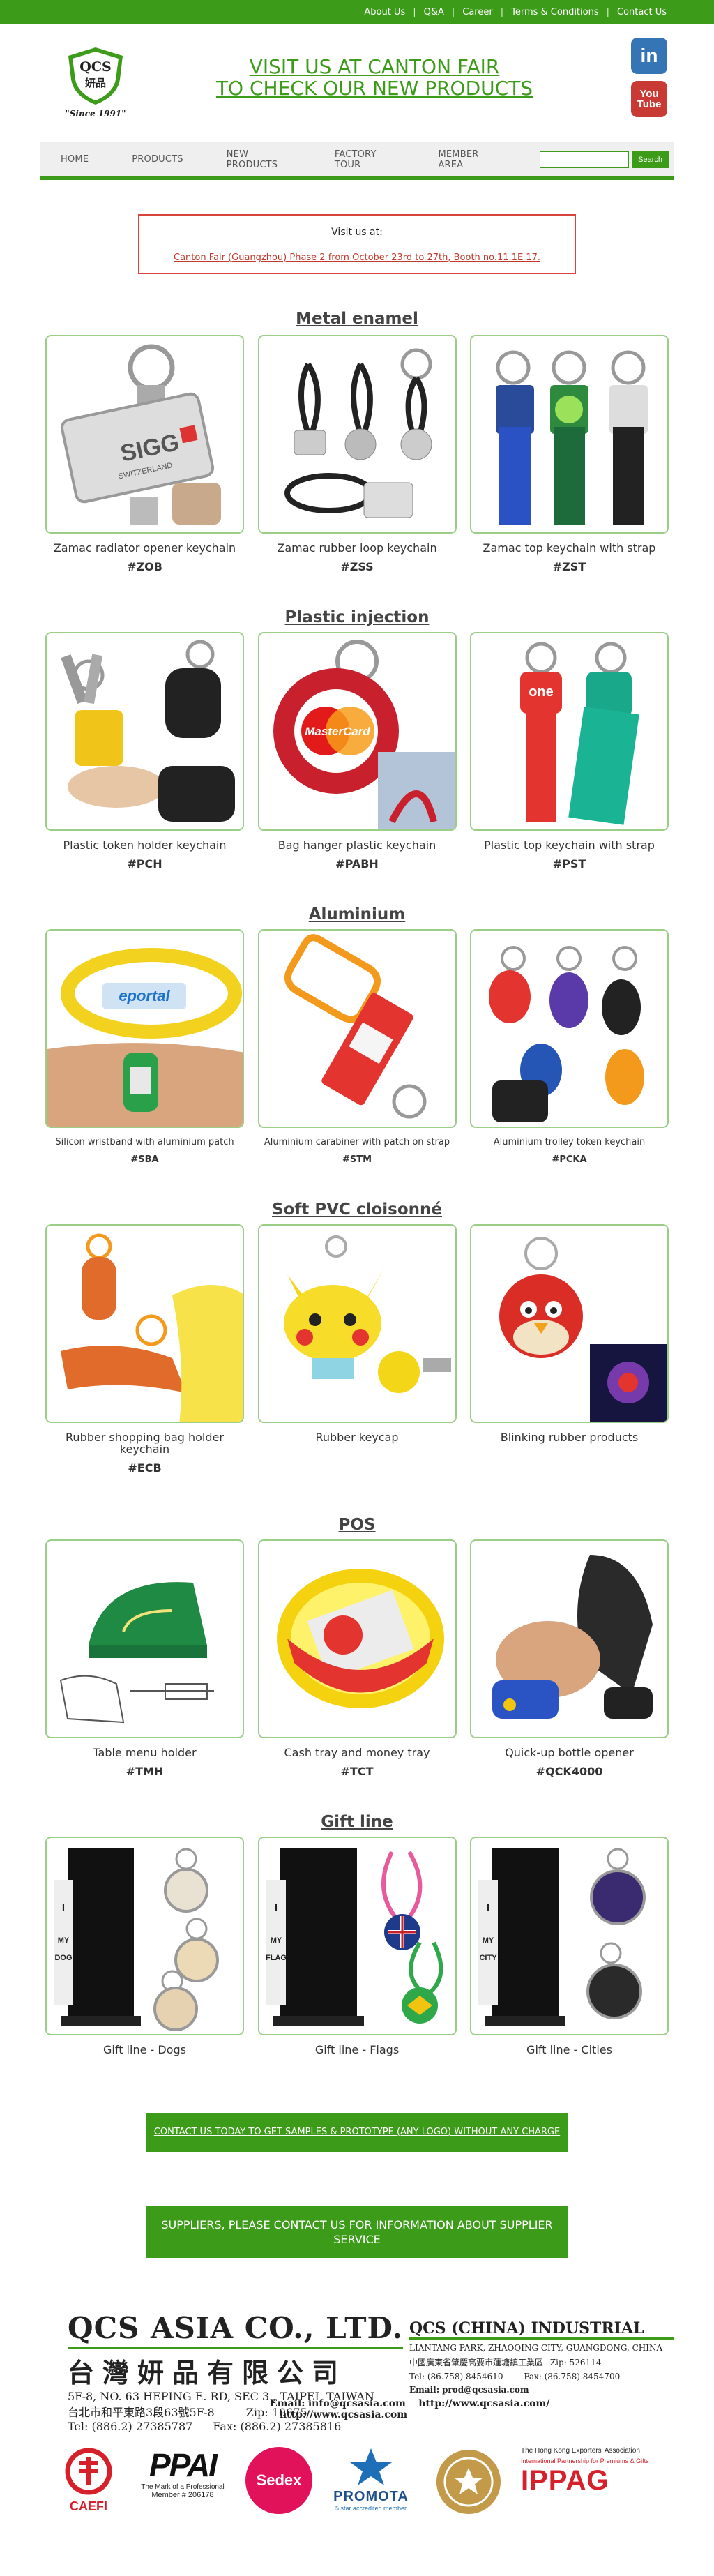 The width and height of the screenshot is (714, 2576). What do you see at coordinates (555, 12) in the screenshot?
I see `top-link-terms: Terms & Conditions` at bounding box center [555, 12].